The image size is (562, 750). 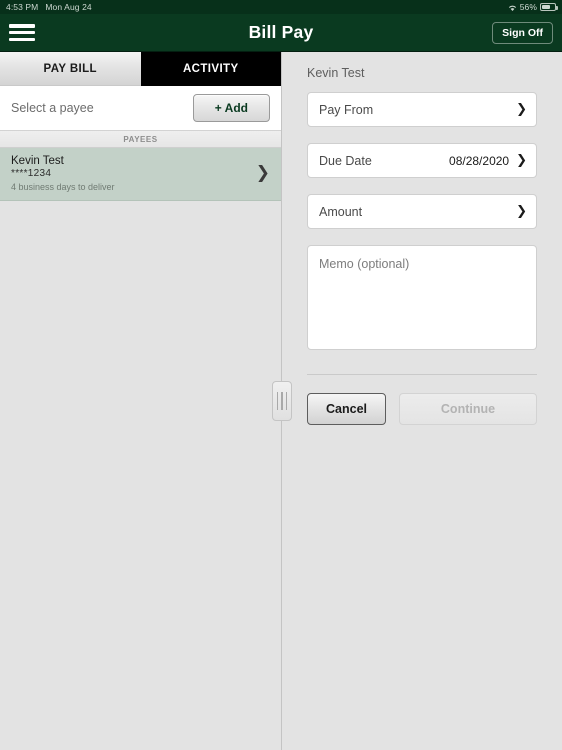 I want to click on cancel-button: Cancel, so click(x=346, y=409).